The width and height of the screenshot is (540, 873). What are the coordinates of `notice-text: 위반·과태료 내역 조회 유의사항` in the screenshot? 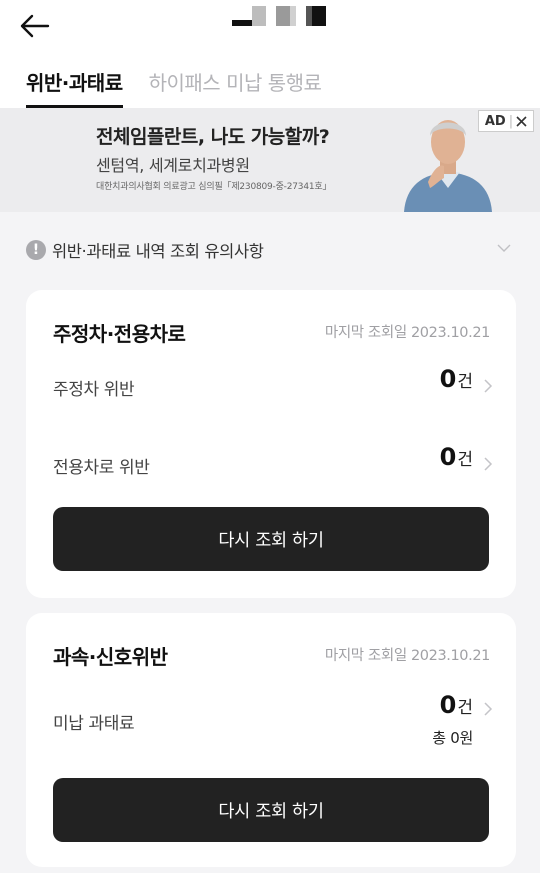 It's located at (158, 251).